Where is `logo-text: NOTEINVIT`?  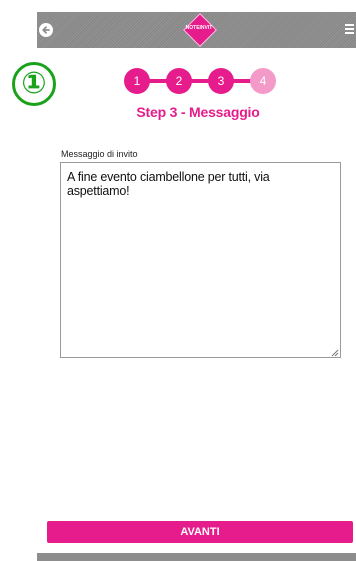
logo-text: NOTEINVIT is located at coordinates (199, 28).